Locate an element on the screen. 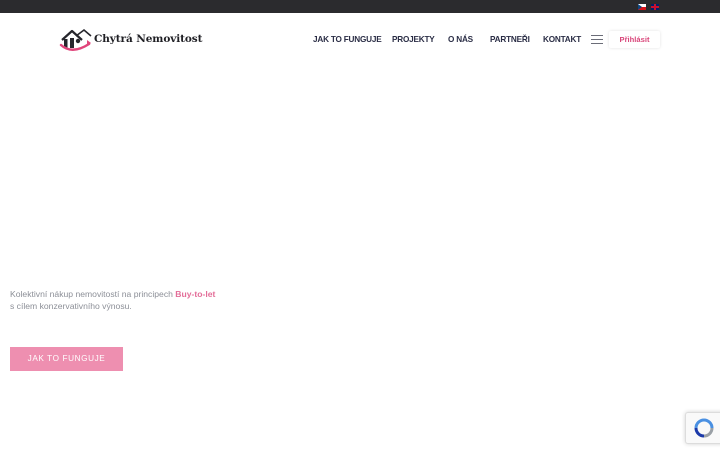  hamburger-icon is located at coordinates (597, 39).